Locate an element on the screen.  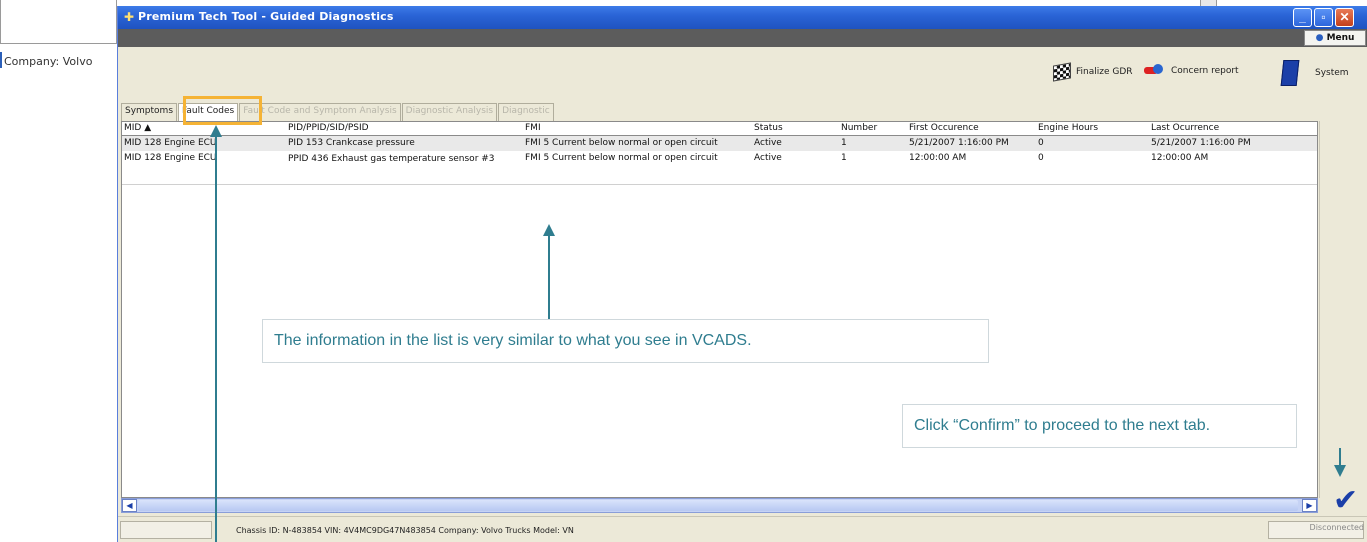
minimize-button: _ is located at coordinates (1302, 17).